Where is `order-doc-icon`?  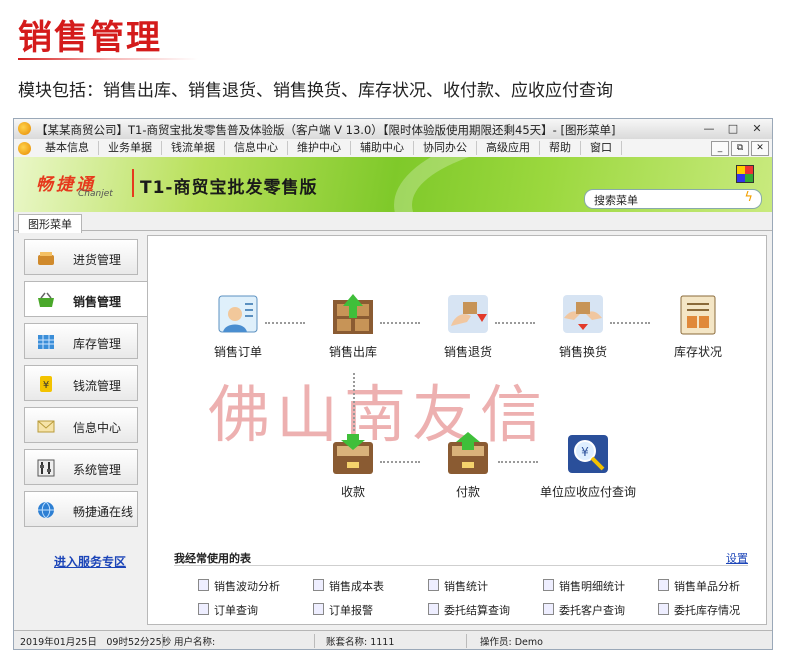
order-doc-icon is located at coordinates (238, 314).